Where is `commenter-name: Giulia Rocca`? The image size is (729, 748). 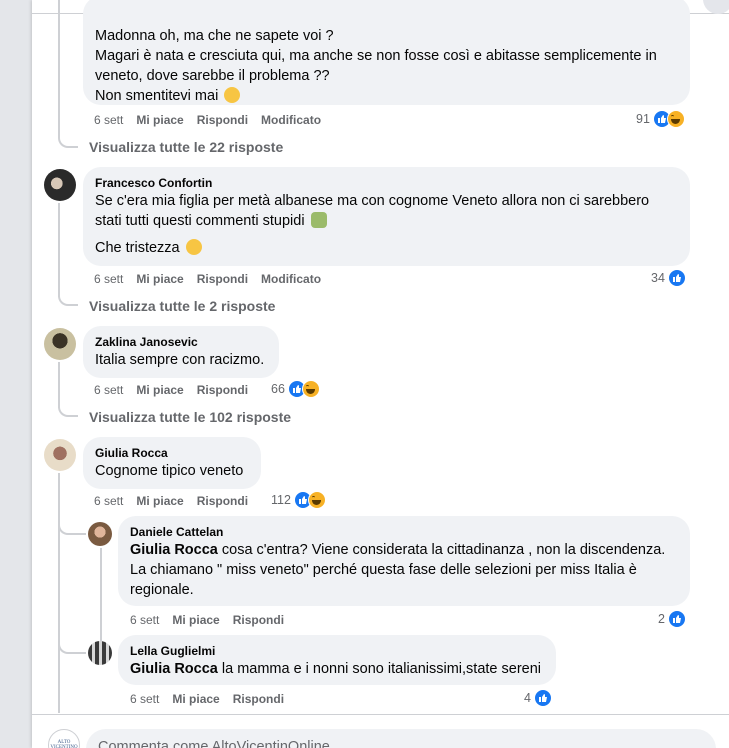 commenter-name: Giulia Rocca is located at coordinates (172, 453).